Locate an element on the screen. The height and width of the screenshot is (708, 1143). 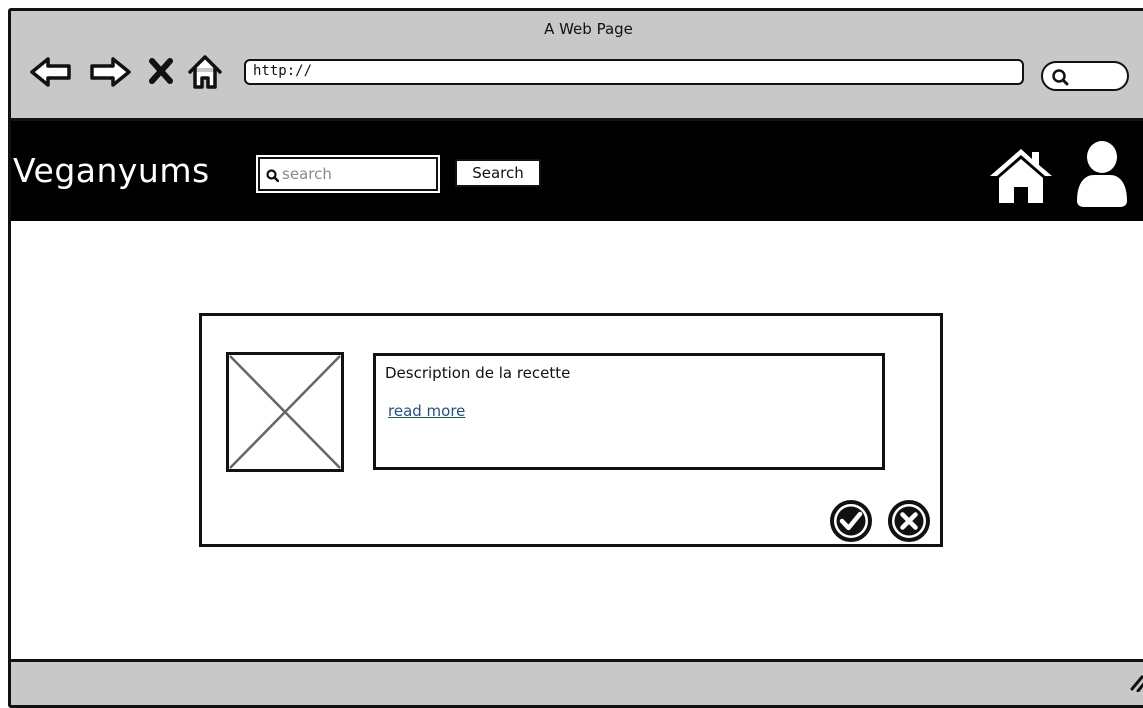
x-circle-icon is located at coordinates (909, 523).